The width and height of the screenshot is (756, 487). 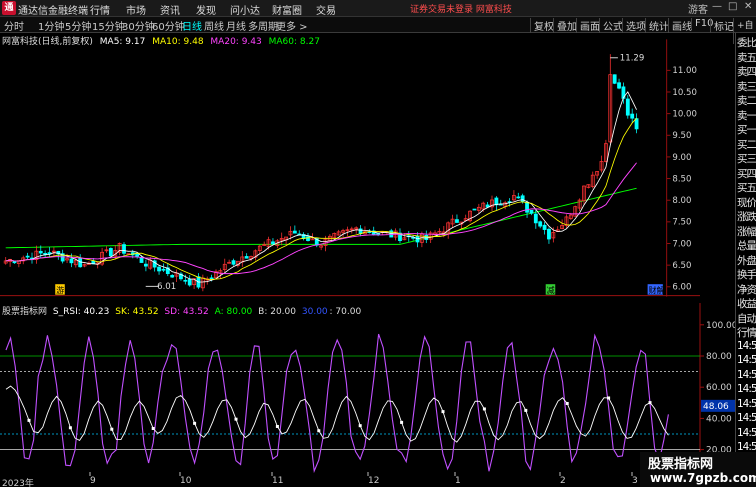 I want to click on menu-news: 资讯, so click(x=170, y=9).